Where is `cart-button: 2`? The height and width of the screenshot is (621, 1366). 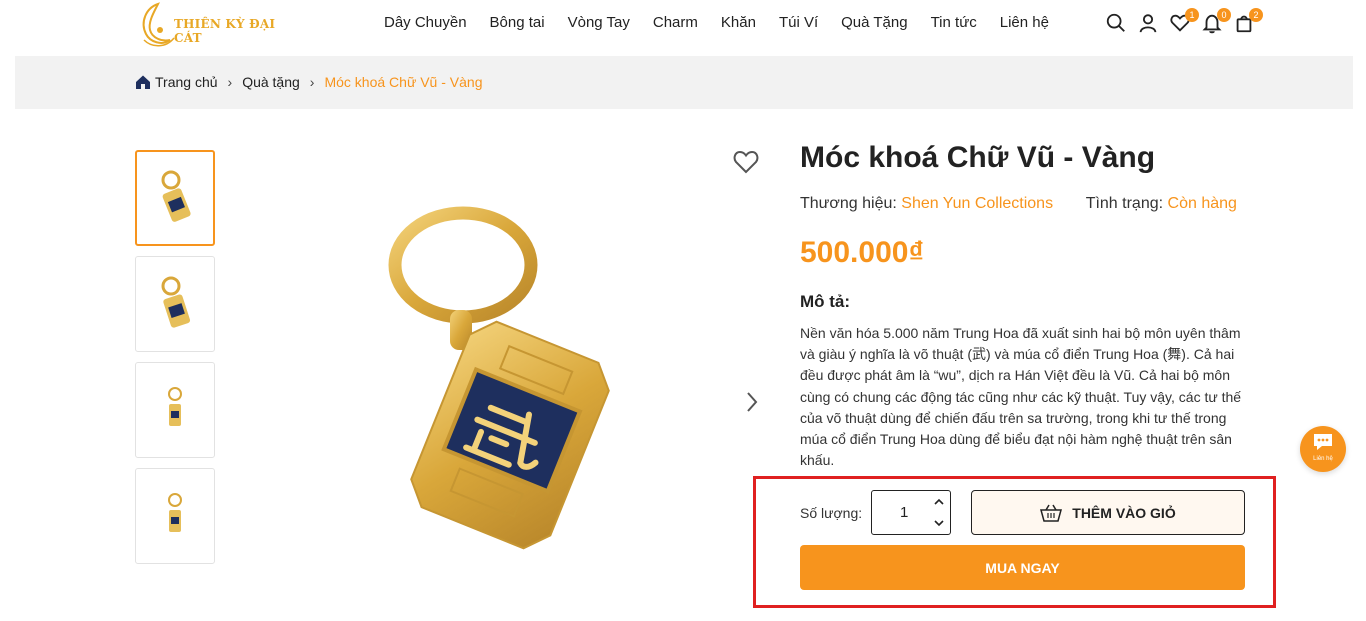 cart-button: 2 is located at coordinates (1248, 22).